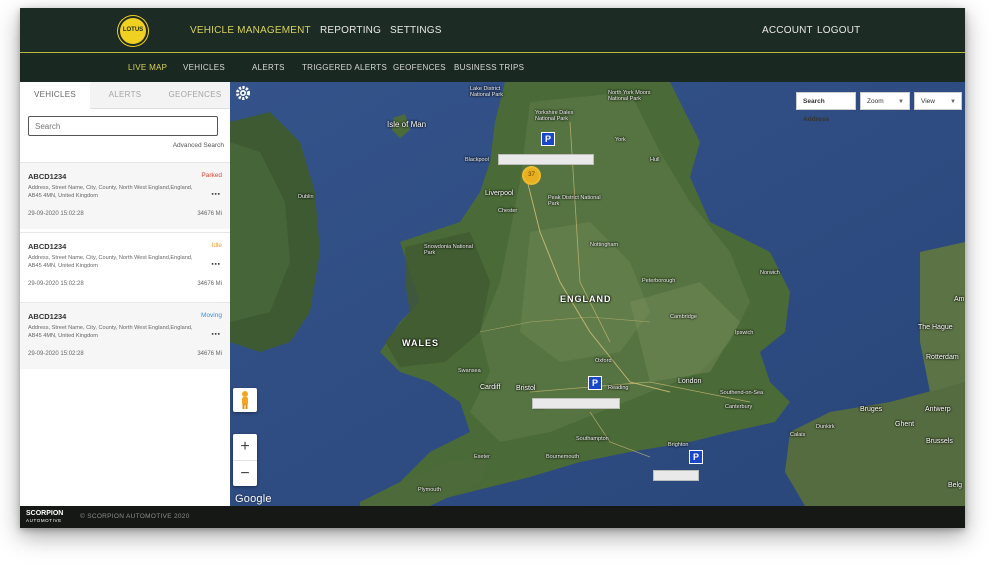  What do you see at coordinates (690, 381) in the screenshot?
I see `map-label: London` at bounding box center [690, 381].